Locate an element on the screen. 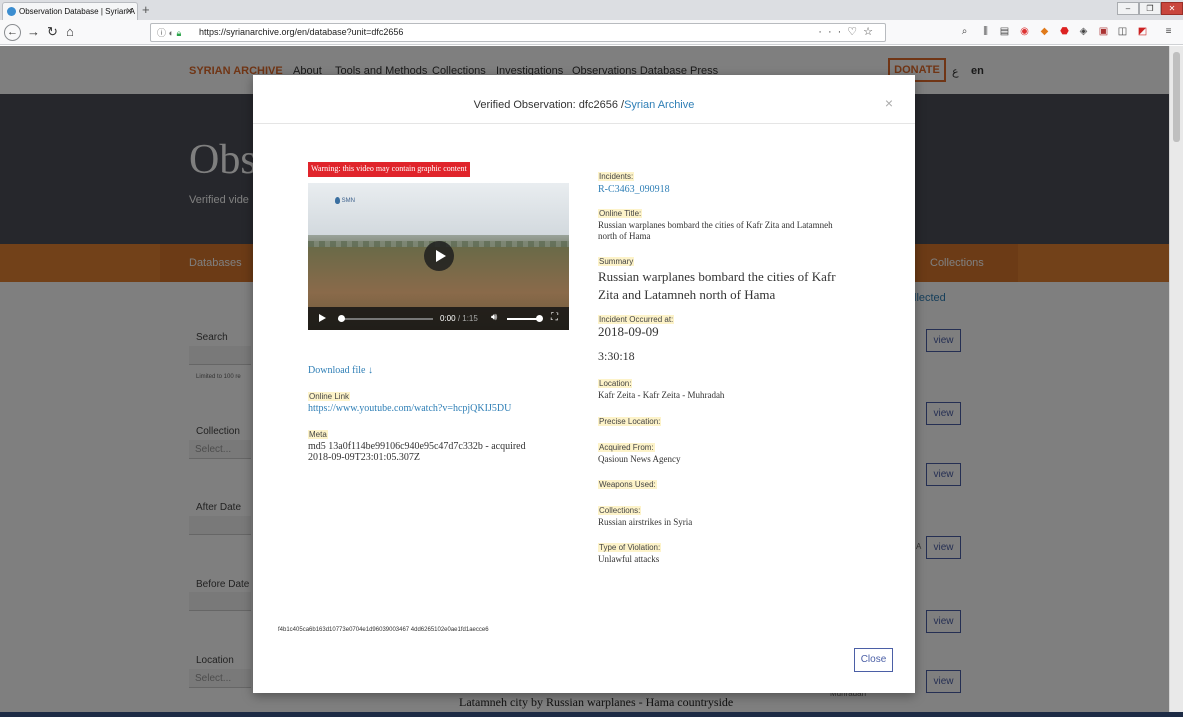 This screenshot has width=1183, height=717. window-close-icon: ✕ is located at coordinates (1172, 8).